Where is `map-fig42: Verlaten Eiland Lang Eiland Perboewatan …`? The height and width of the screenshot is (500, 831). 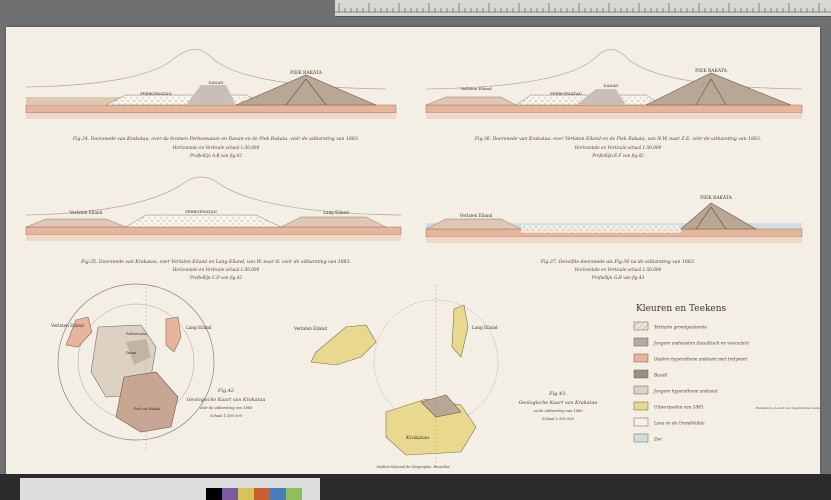
map-fig42: Verlaten Eiland Lang Eiland Perboewatan … is located at coordinates (158, 367).